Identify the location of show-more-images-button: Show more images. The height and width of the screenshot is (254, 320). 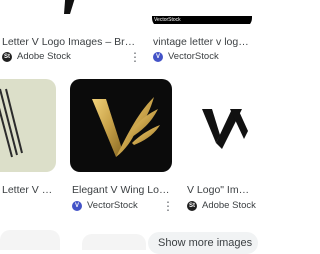
(203, 243).